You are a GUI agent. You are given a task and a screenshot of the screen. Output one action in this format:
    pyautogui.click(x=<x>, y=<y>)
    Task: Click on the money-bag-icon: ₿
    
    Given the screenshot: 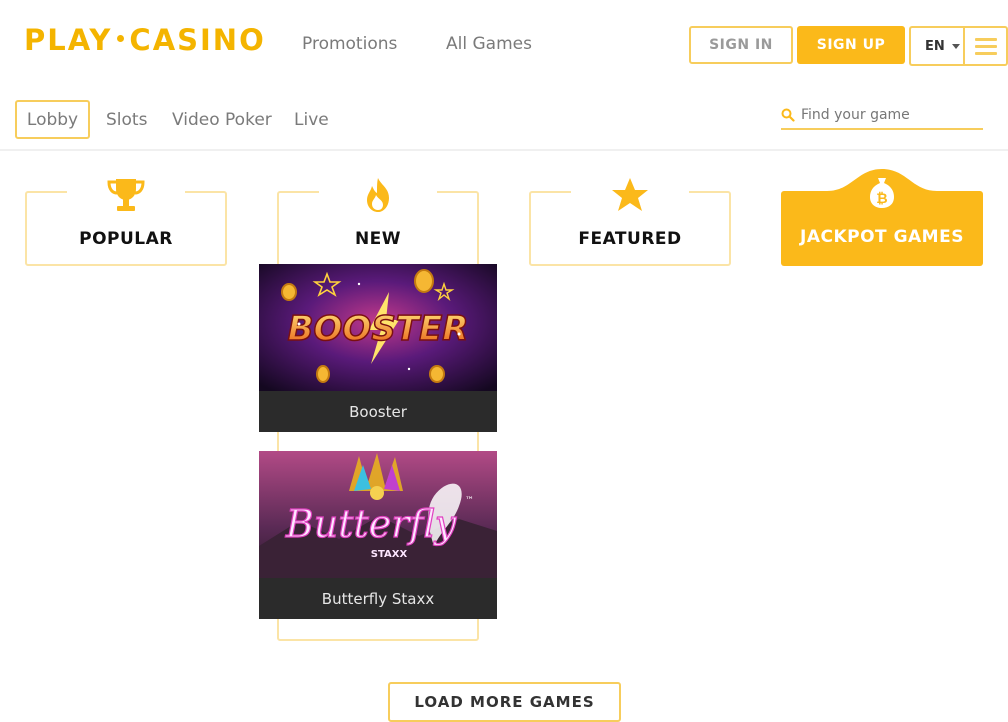 What is the action you would take?
    pyautogui.click(x=882, y=188)
    